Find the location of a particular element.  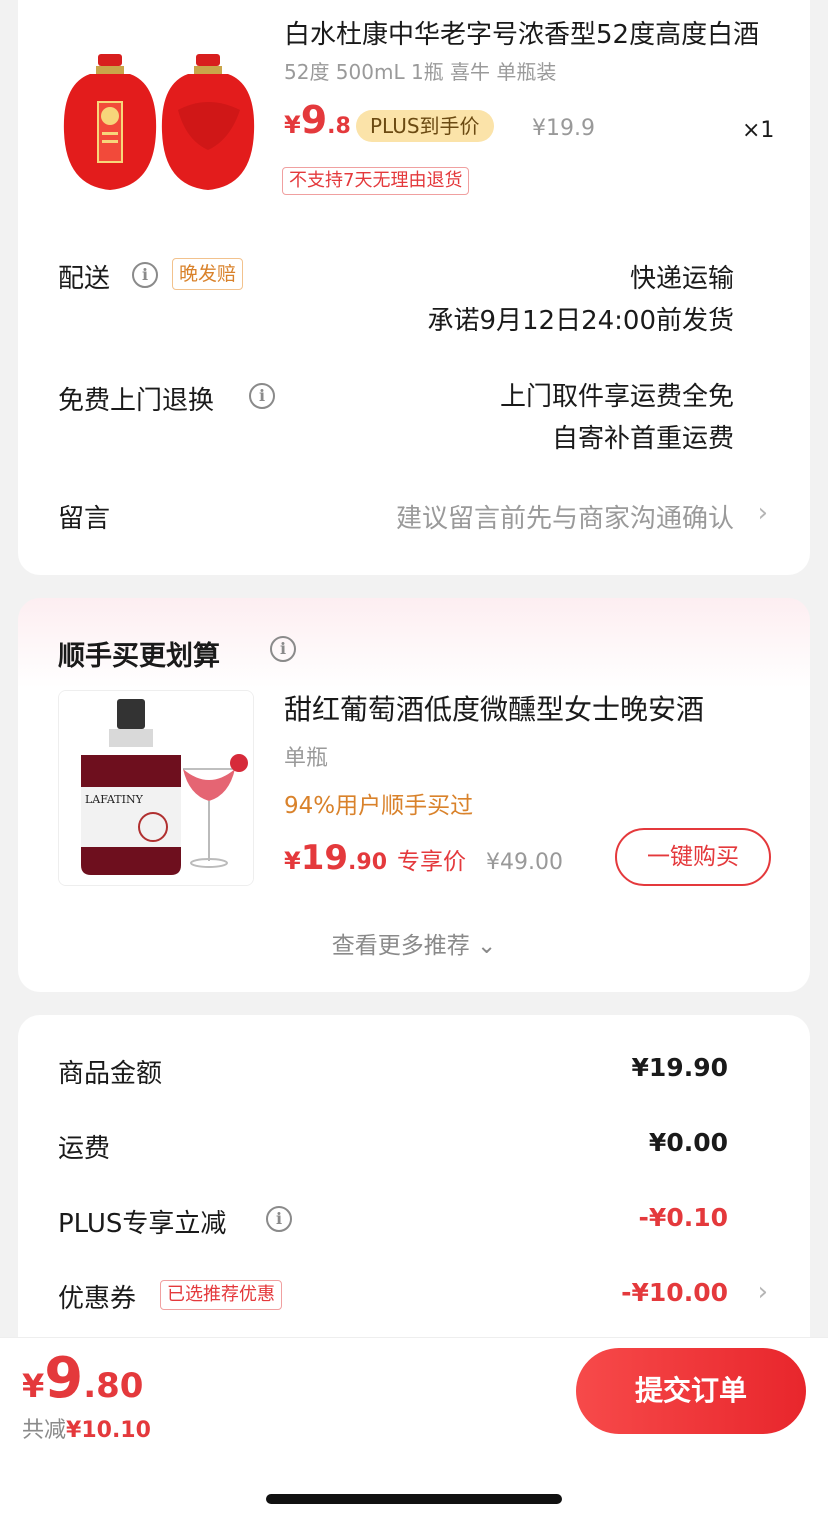

svg-text: LAFATINY is located at coordinates (114, 799).